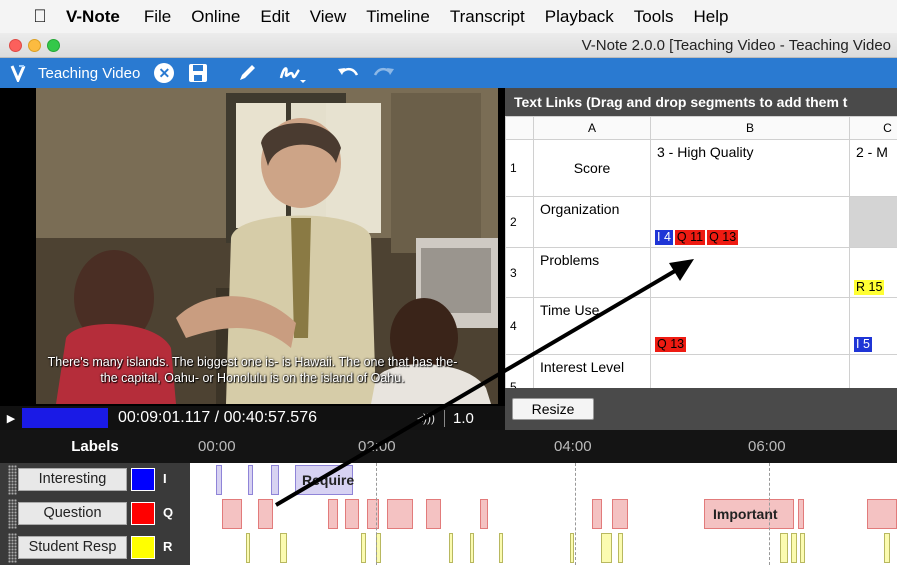 This screenshot has width=897, height=565. What do you see at coordinates (348, 73) in the screenshot?
I see `undo-icon` at bounding box center [348, 73].